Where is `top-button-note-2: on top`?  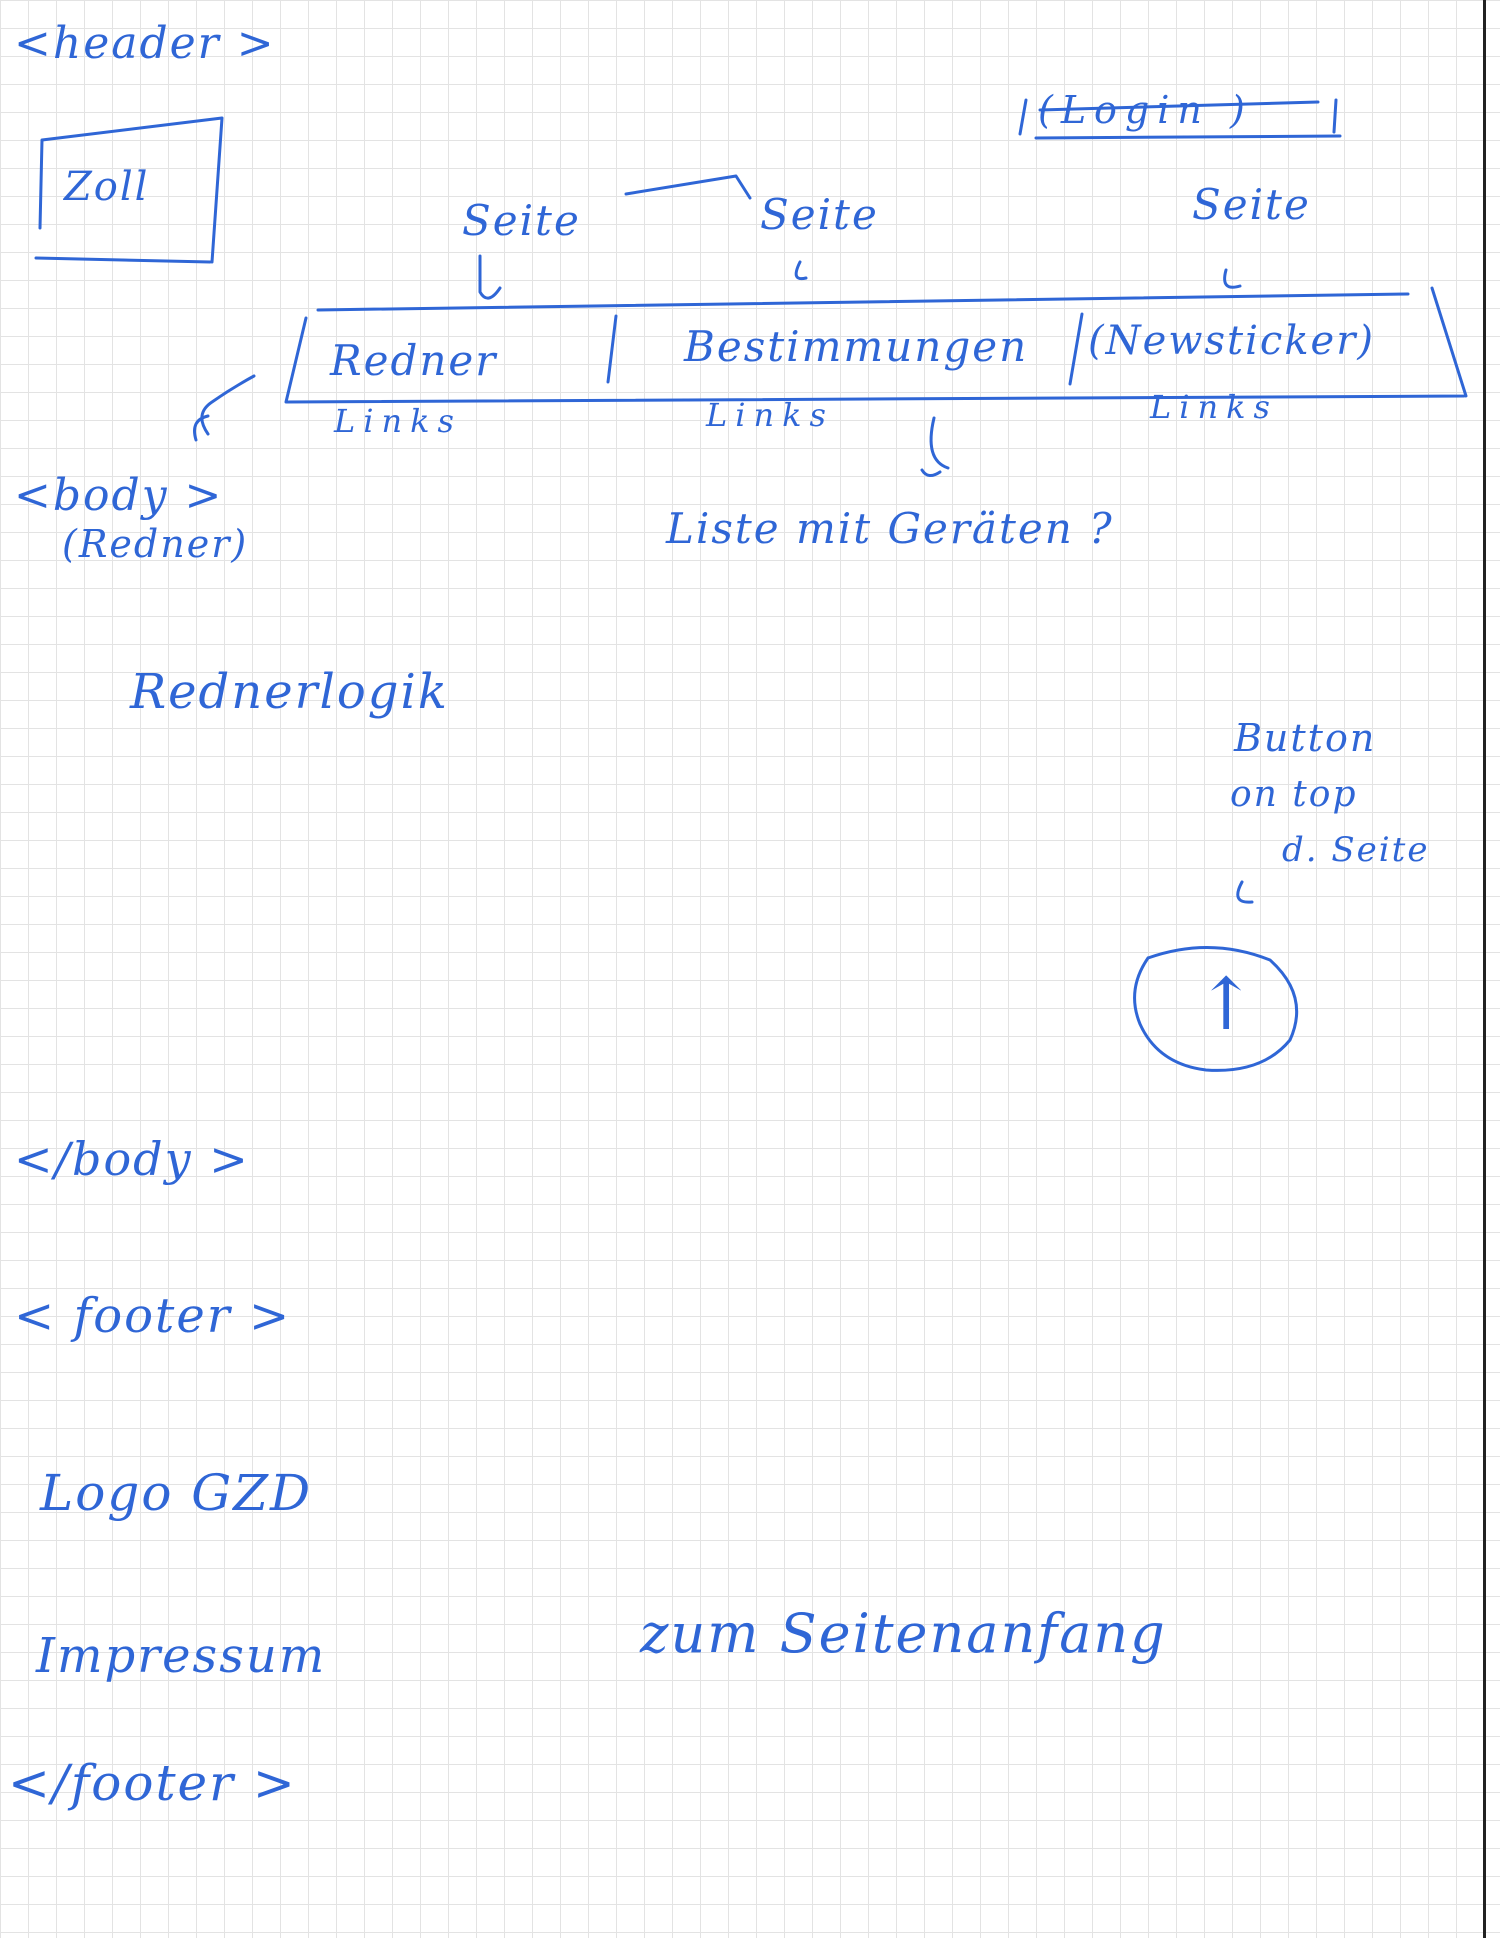
top-button-note-2: on top is located at coordinates (1294, 794).